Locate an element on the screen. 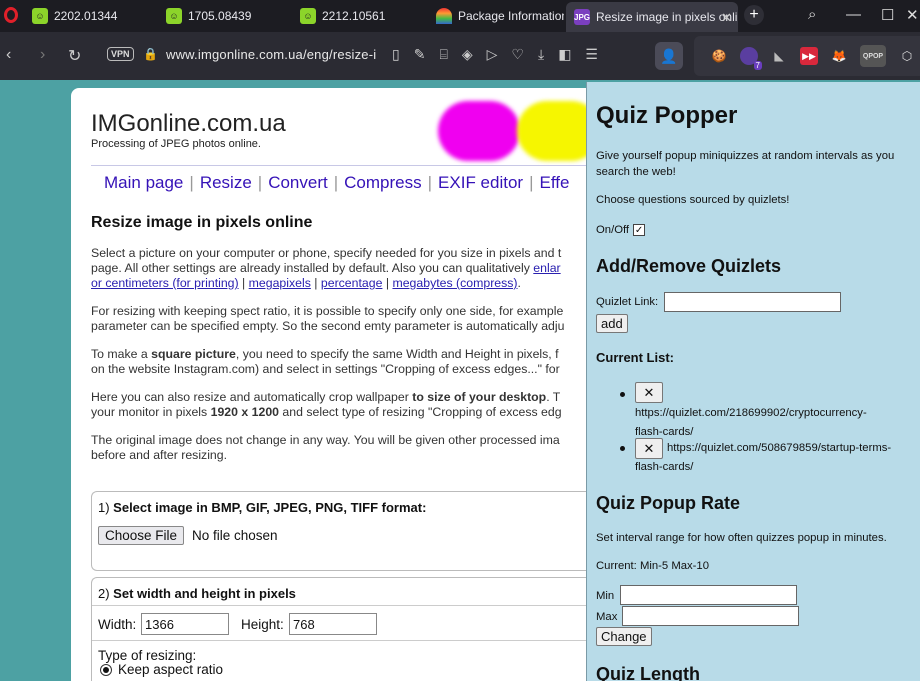 The width and height of the screenshot is (920, 681). site-logo: IMGonline.com.ua is located at coordinates (188, 124).